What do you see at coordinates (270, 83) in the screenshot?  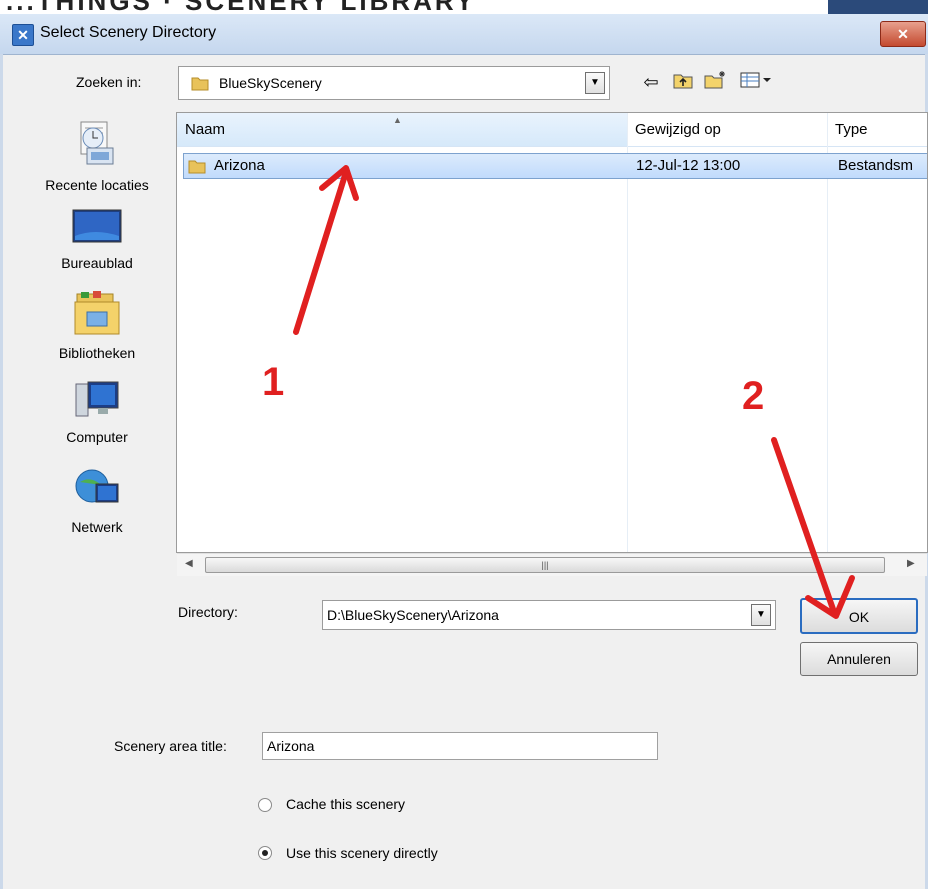 I see `lookin-value: BlueSkyScenery` at bounding box center [270, 83].